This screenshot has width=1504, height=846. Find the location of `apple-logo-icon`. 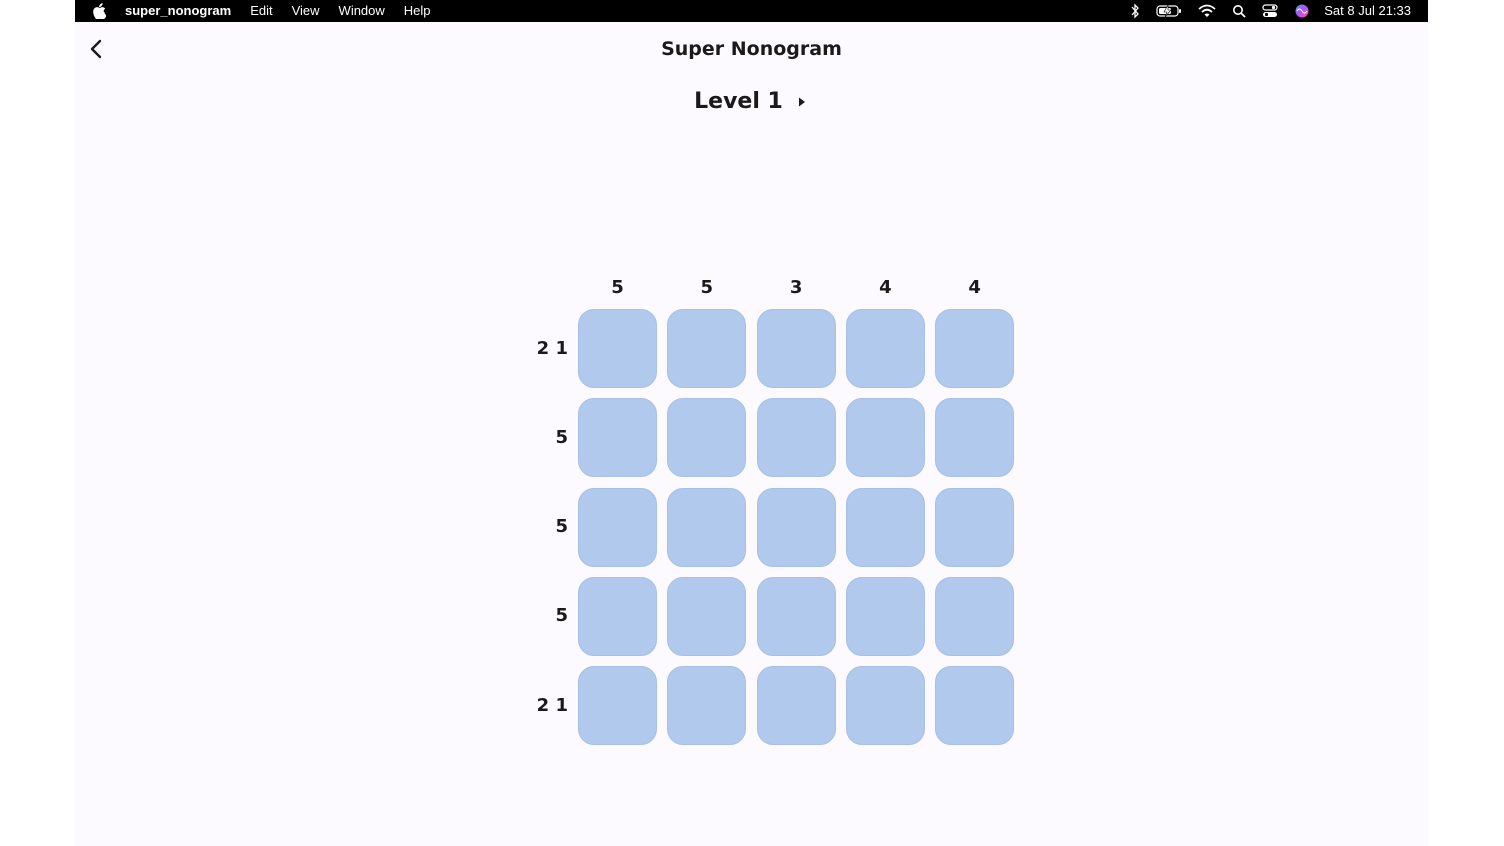

apple-logo-icon is located at coordinates (99, 11).